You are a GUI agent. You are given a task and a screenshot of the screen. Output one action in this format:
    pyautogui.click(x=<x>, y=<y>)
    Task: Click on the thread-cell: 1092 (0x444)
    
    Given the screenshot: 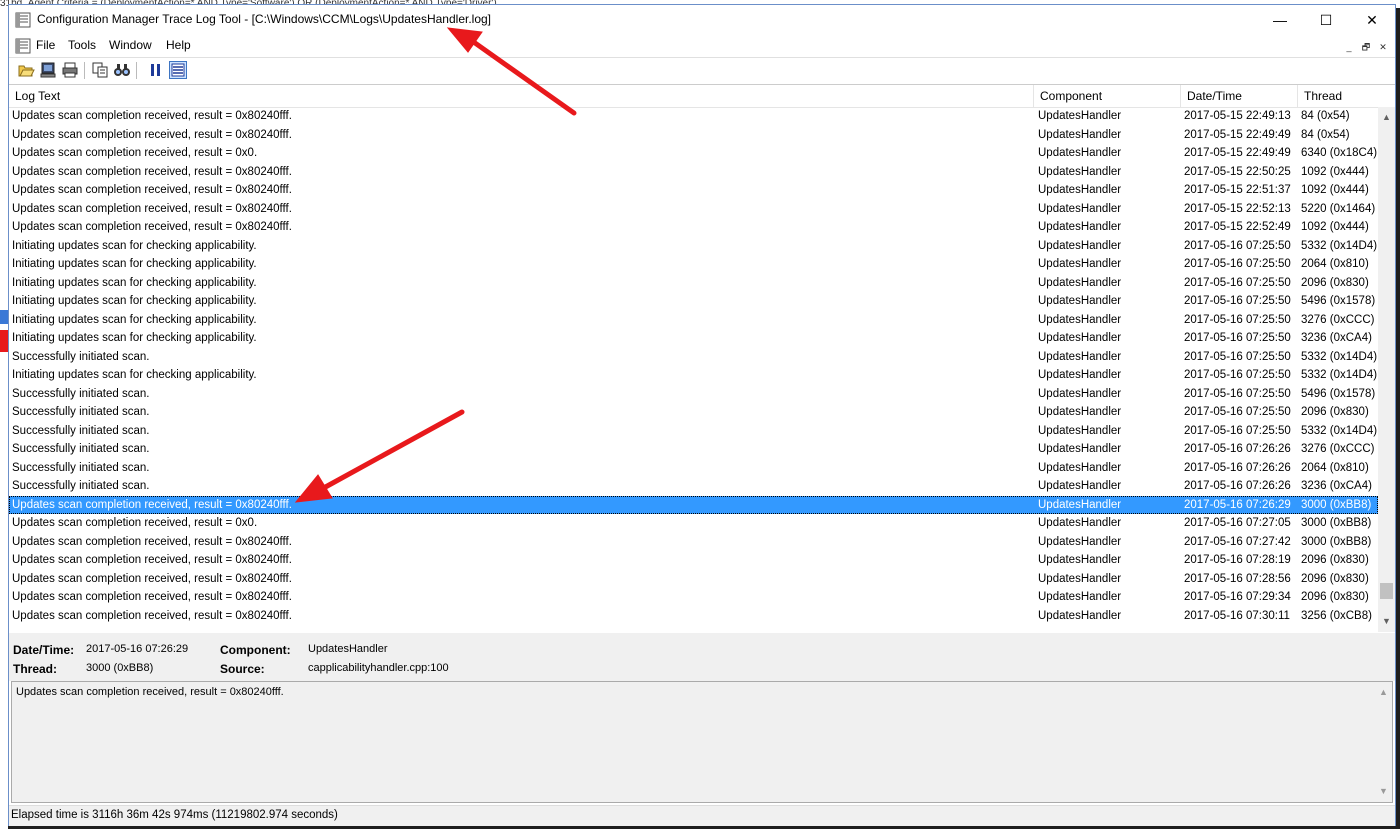 What is the action you would take?
    pyautogui.click(x=1335, y=171)
    